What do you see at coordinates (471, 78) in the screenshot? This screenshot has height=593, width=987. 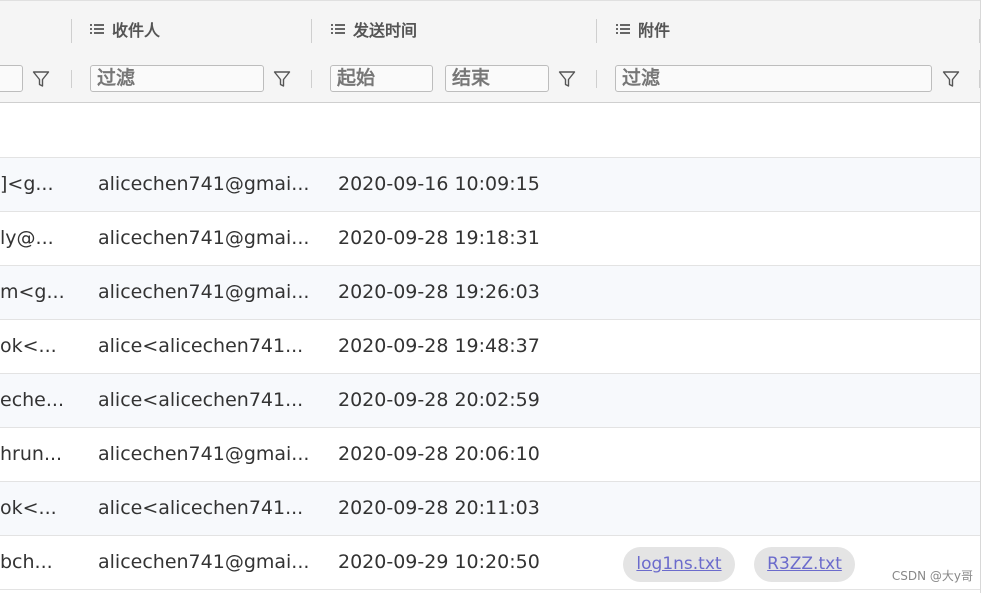 I see `end-time-placeholder: 结束` at bounding box center [471, 78].